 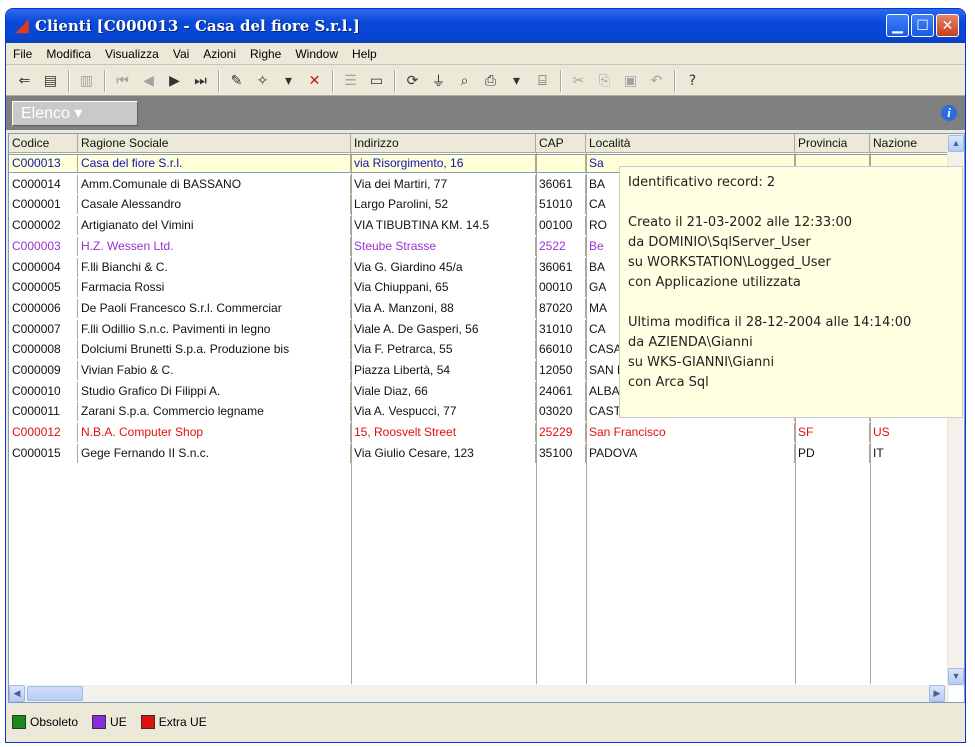 I want to click on column-header-indirizzo: Indirizzo, so click(x=443, y=143).